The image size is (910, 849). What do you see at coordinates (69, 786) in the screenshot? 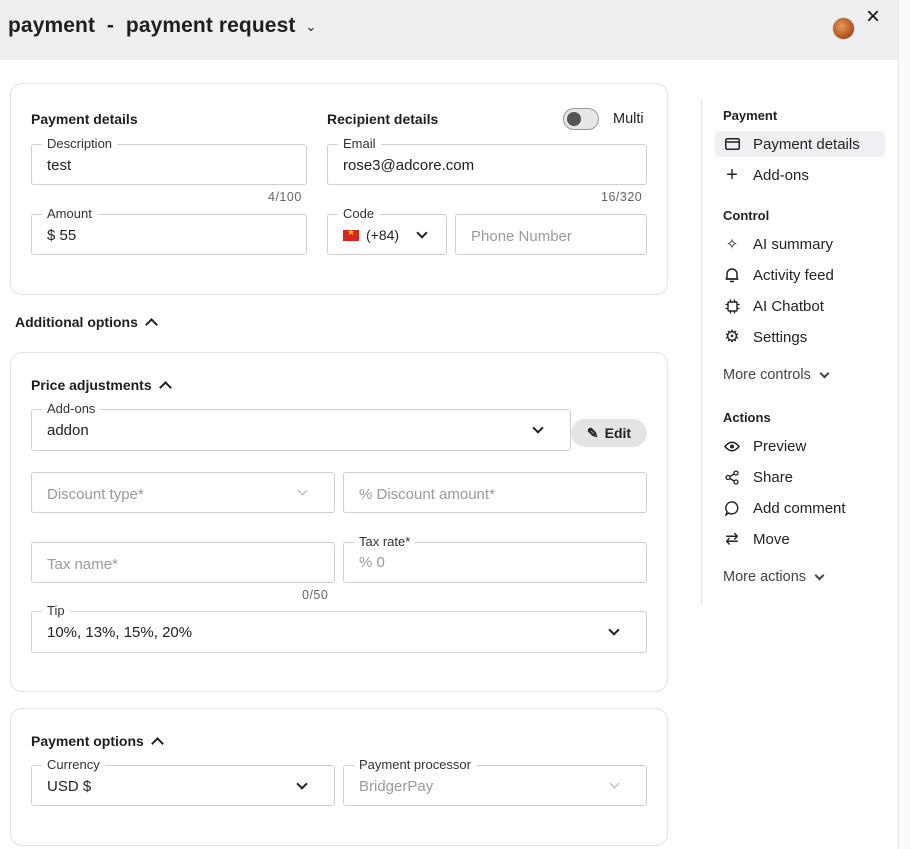
I see `currency-value: USD $` at bounding box center [69, 786].